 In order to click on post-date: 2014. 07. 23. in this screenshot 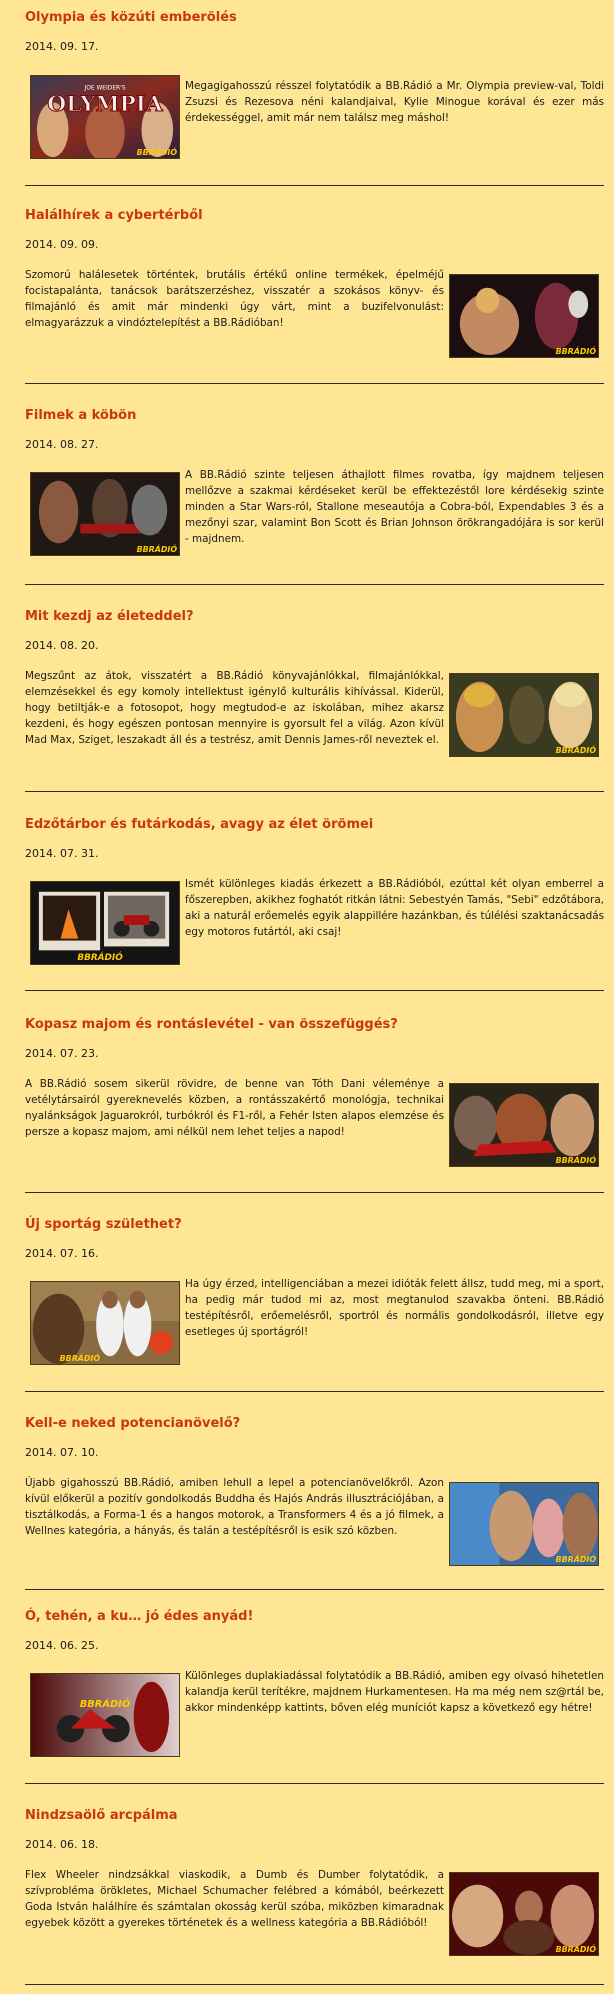, I will do `click(62, 1053)`.